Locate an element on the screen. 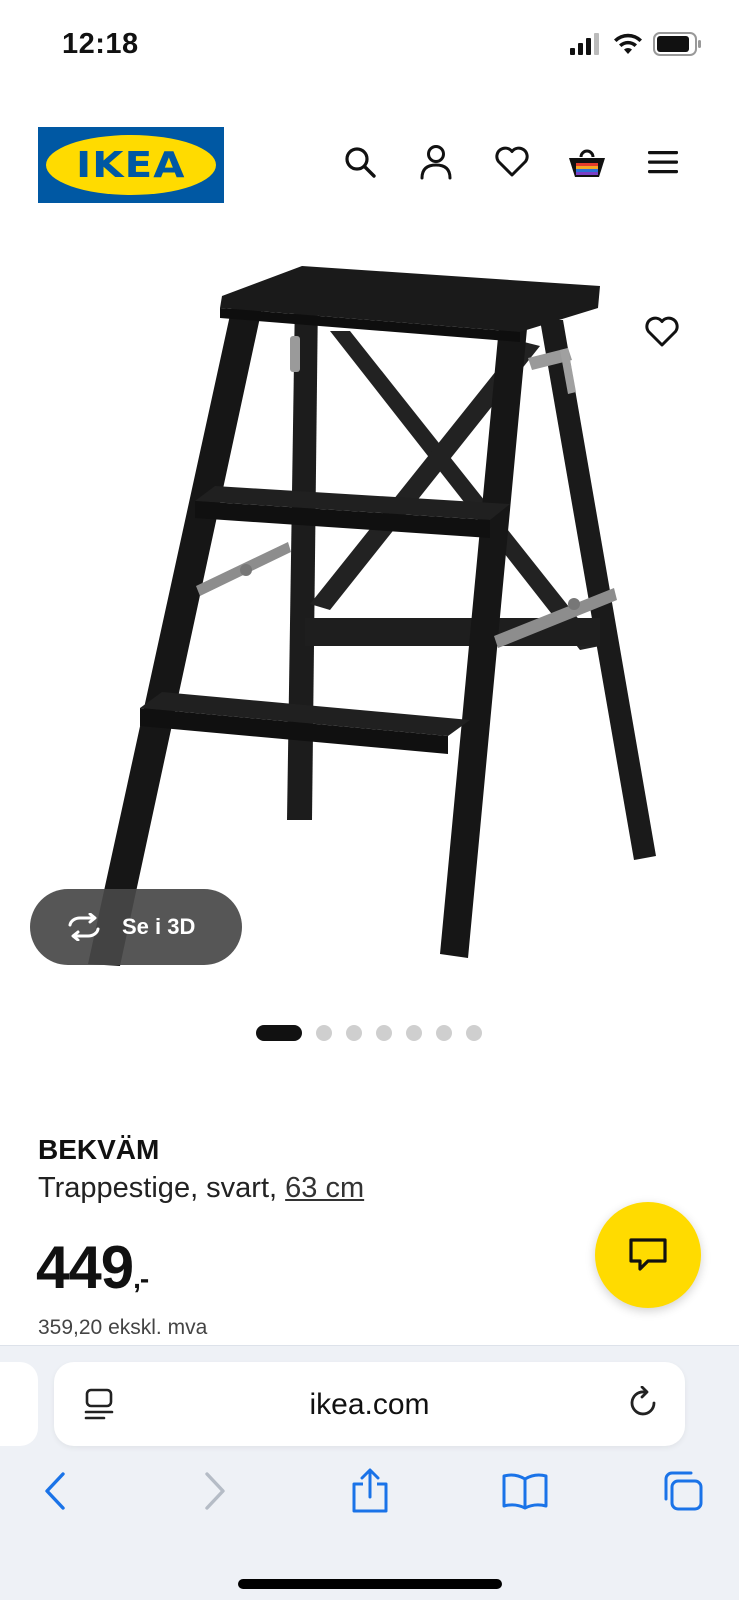 Image resolution: width=739 pixels, height=1600 pixels. tabs-button is located at coordinates (682, 1491).